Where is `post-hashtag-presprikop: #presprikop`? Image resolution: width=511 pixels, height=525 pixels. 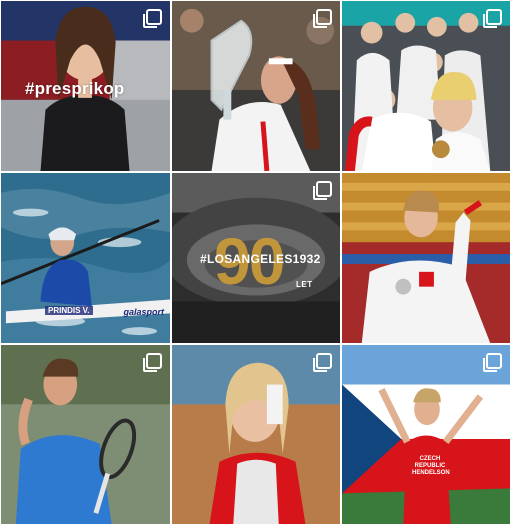 post-hashtag-presprikop: #presprikop is located at coordinates (75, 88).